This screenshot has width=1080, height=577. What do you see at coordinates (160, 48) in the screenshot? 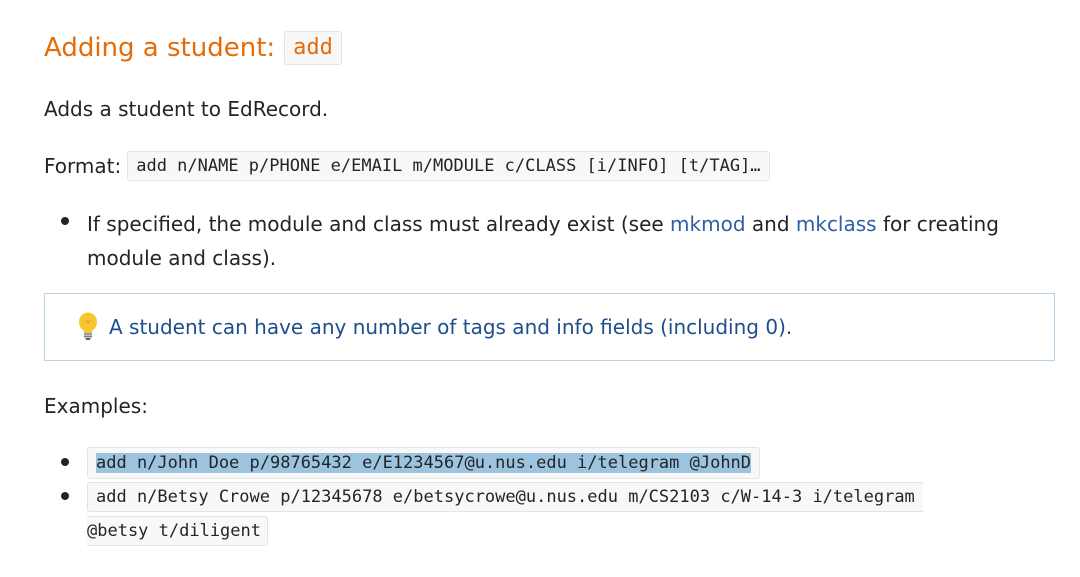
I see `heading-text: Adding a student:` at bounding box center [160, 48].